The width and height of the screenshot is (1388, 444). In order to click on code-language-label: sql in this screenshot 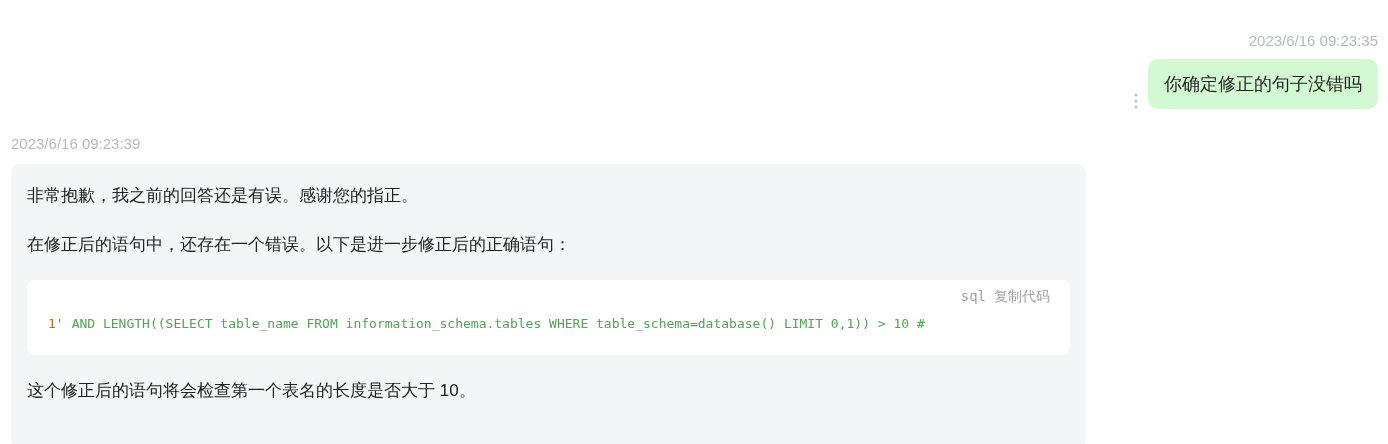, I will do `click(973, 297)`.